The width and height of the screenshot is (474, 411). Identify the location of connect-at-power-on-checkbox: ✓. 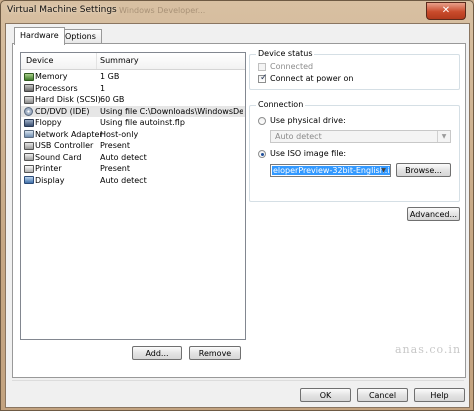
(263, 78).